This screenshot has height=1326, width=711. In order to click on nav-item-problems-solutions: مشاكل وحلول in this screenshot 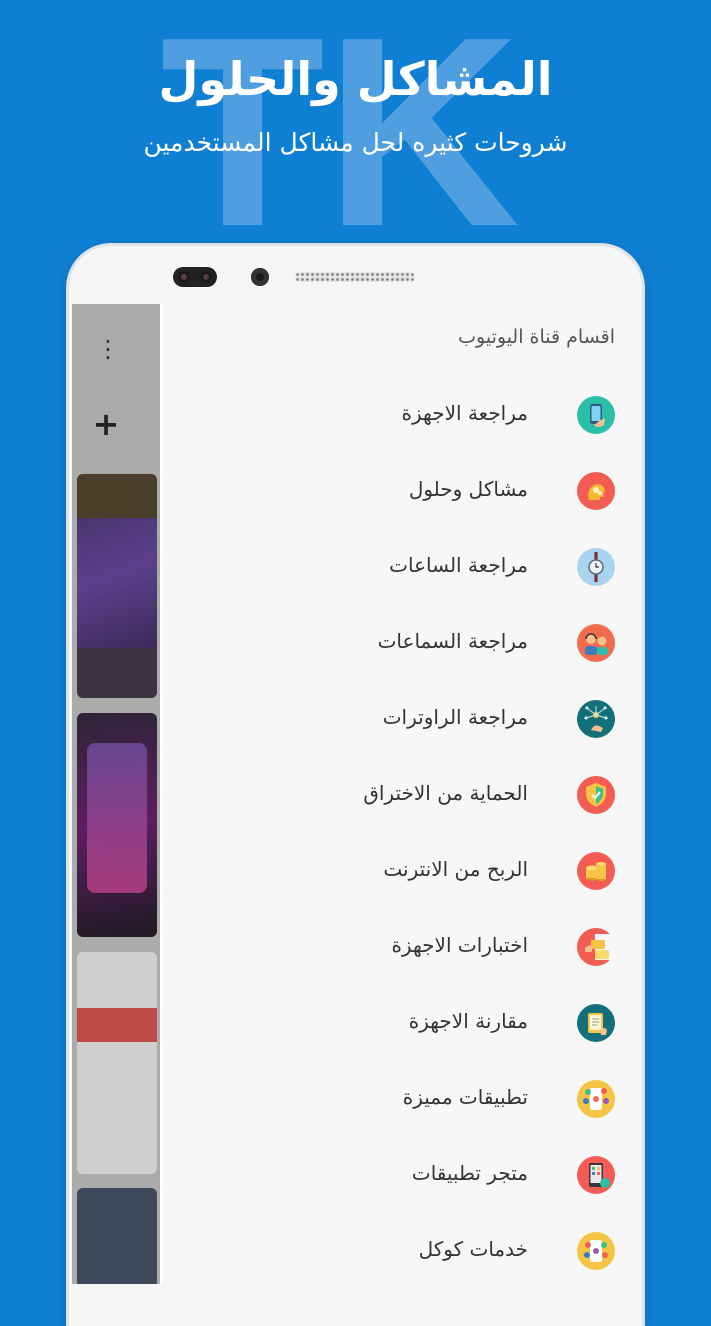, I will do `click(400, 491)`.